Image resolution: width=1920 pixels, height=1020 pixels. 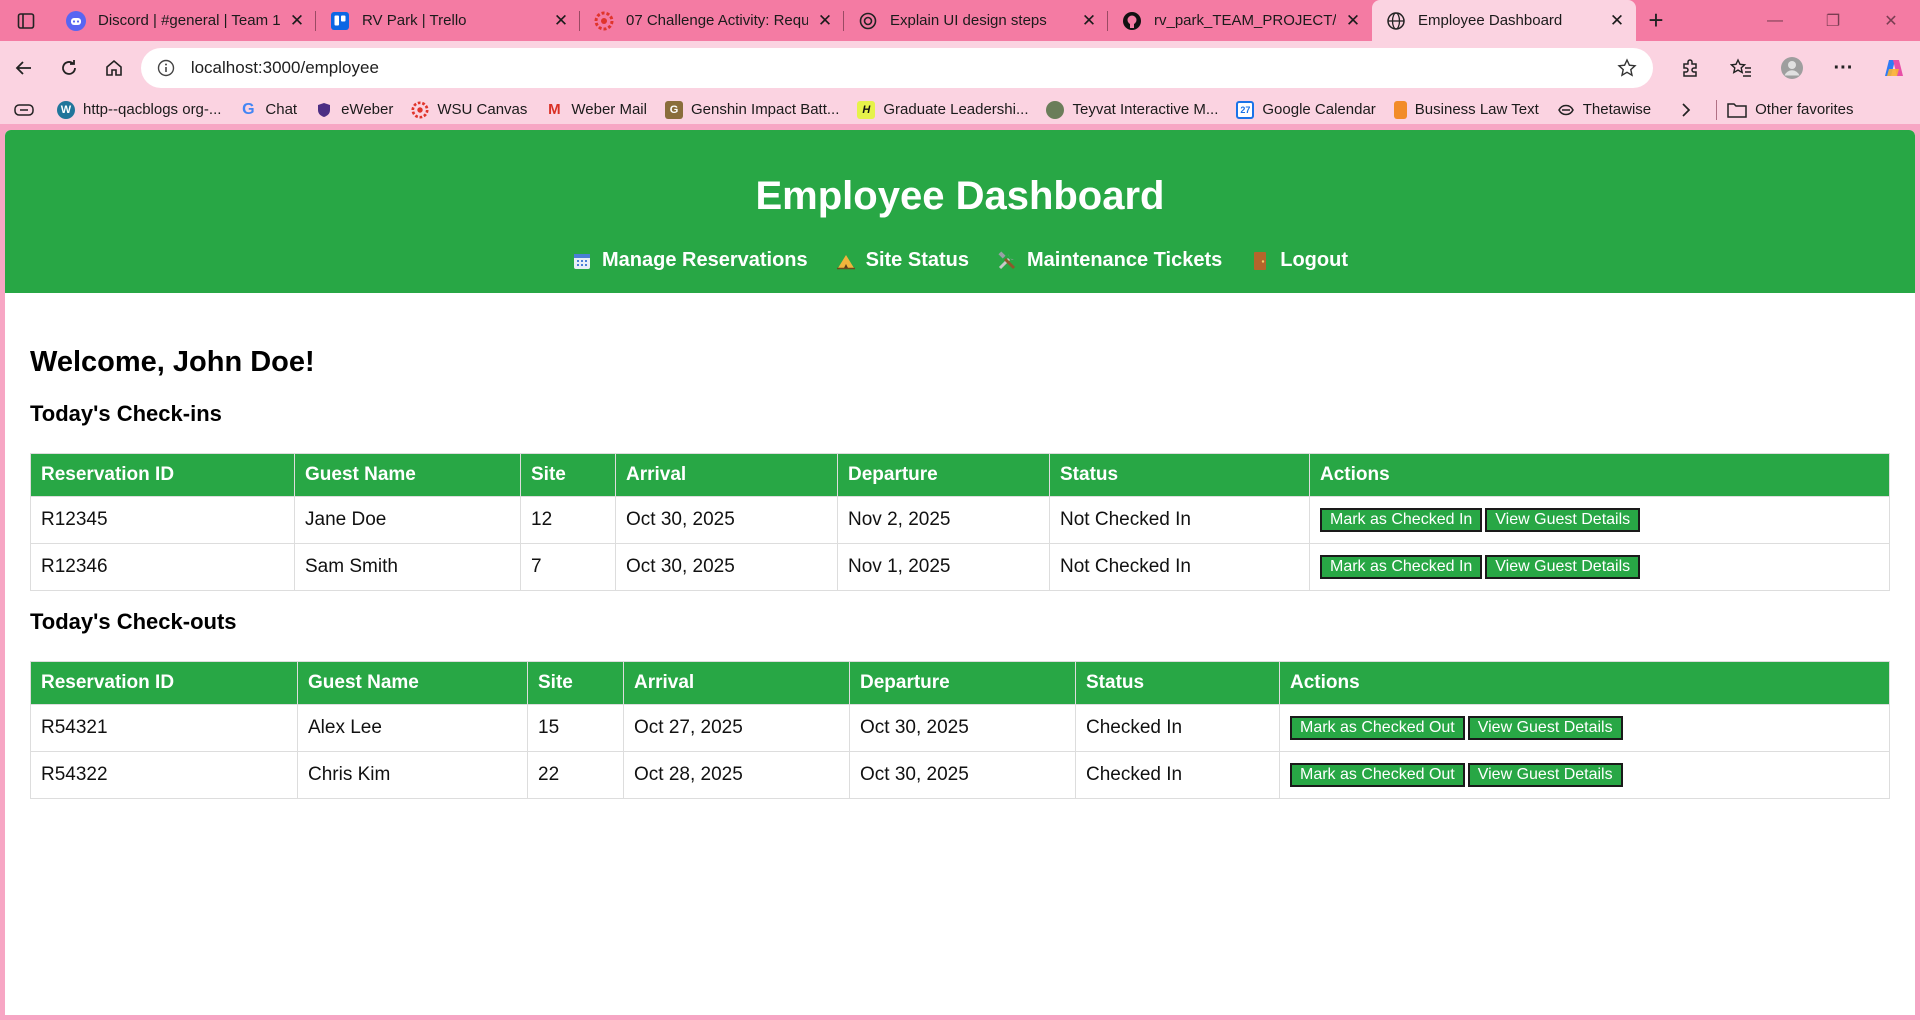 I want to click on toolbar-actions: ···, so click(x=1792, y=68).